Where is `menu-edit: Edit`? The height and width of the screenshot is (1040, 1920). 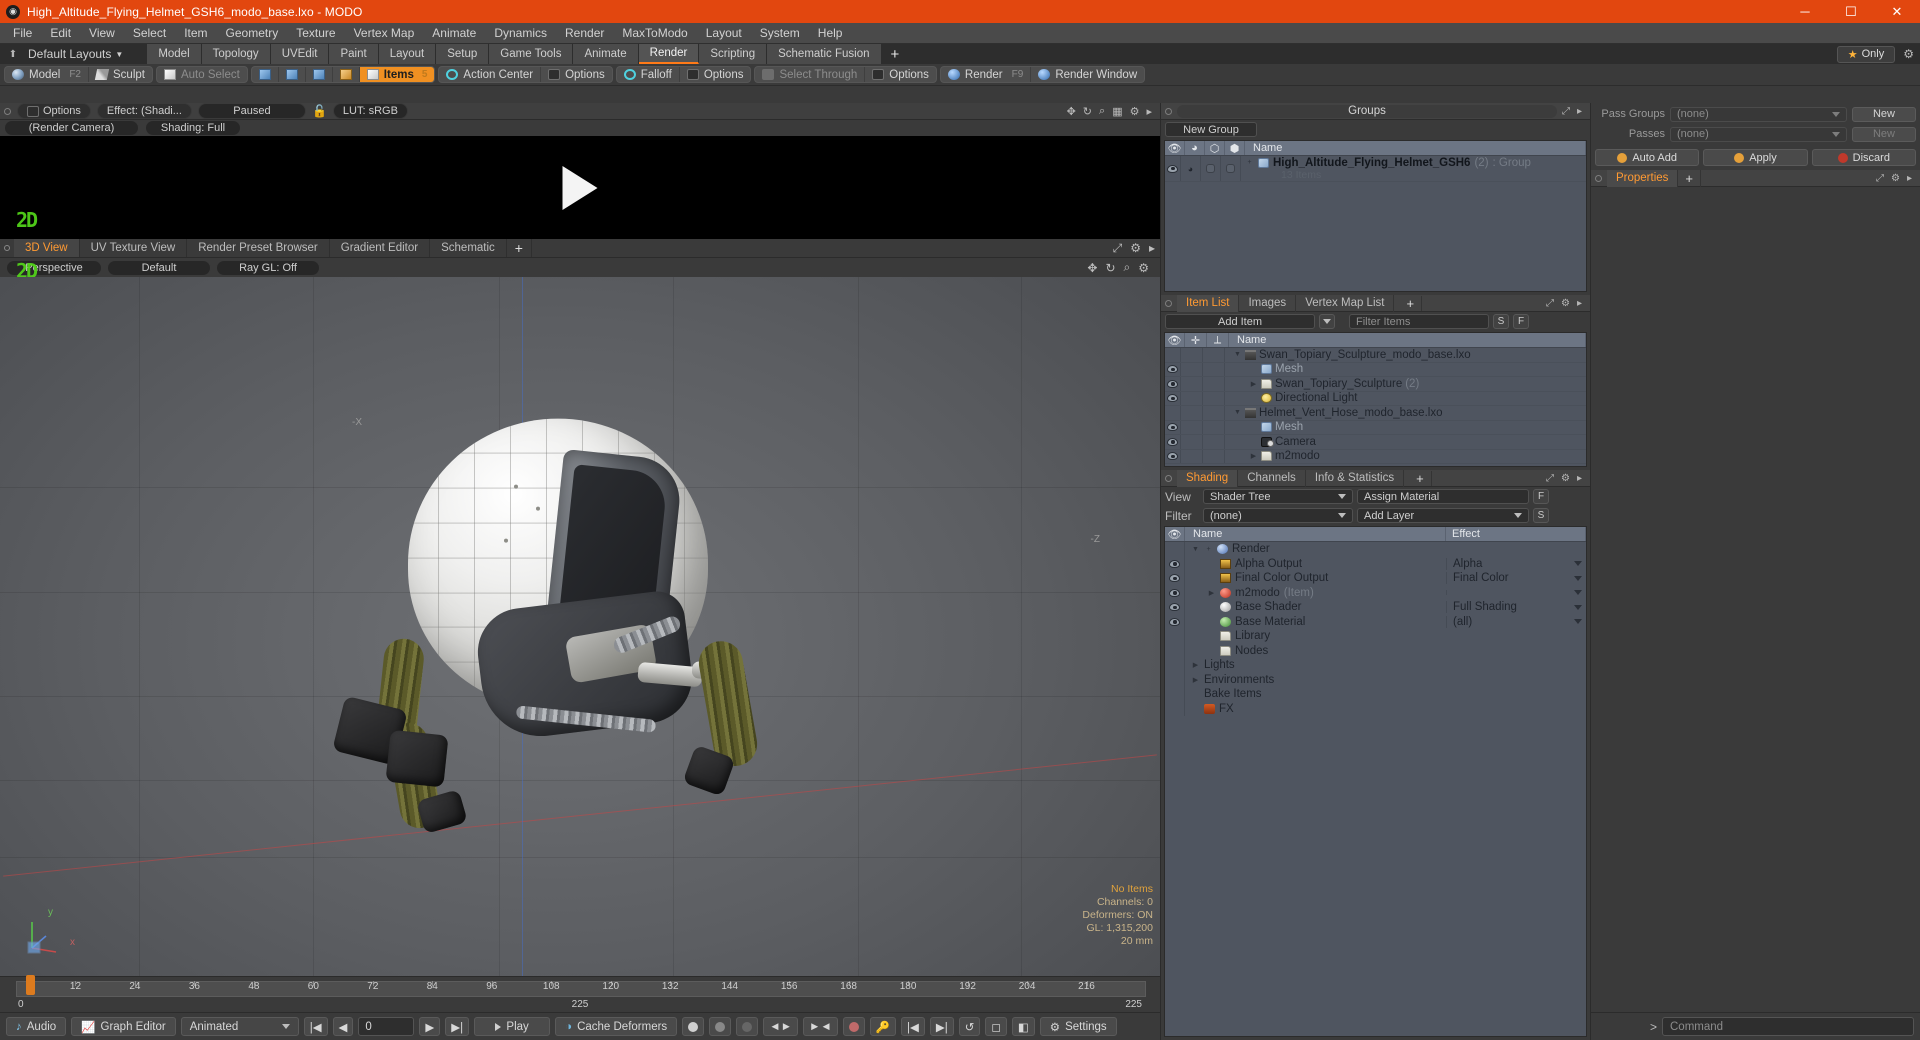 menu-edit: Edit is located at coordinates (60, 33).